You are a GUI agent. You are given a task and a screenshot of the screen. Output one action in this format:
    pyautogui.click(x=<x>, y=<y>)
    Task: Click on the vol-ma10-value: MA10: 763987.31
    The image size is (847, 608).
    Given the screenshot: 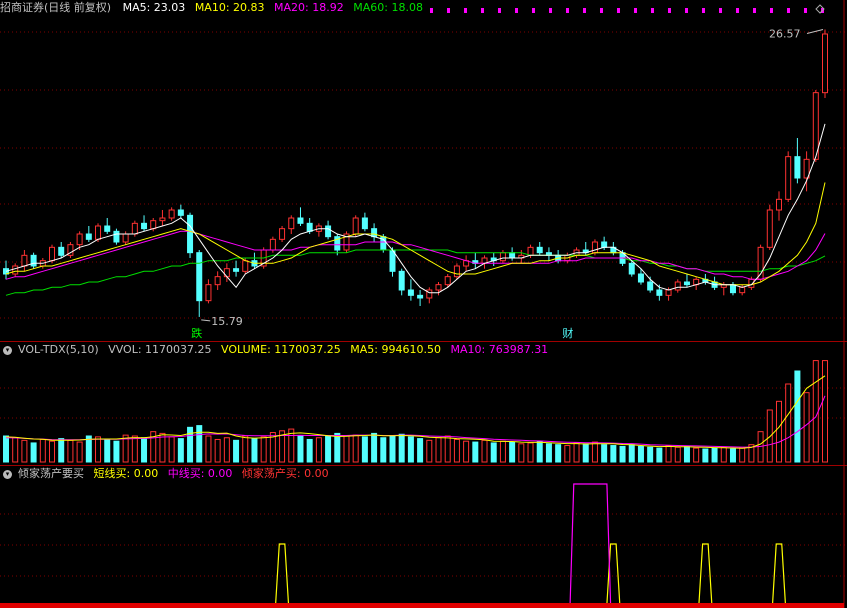 What is the action you would take?
    pyautogui.click(x=499, y=349)
    